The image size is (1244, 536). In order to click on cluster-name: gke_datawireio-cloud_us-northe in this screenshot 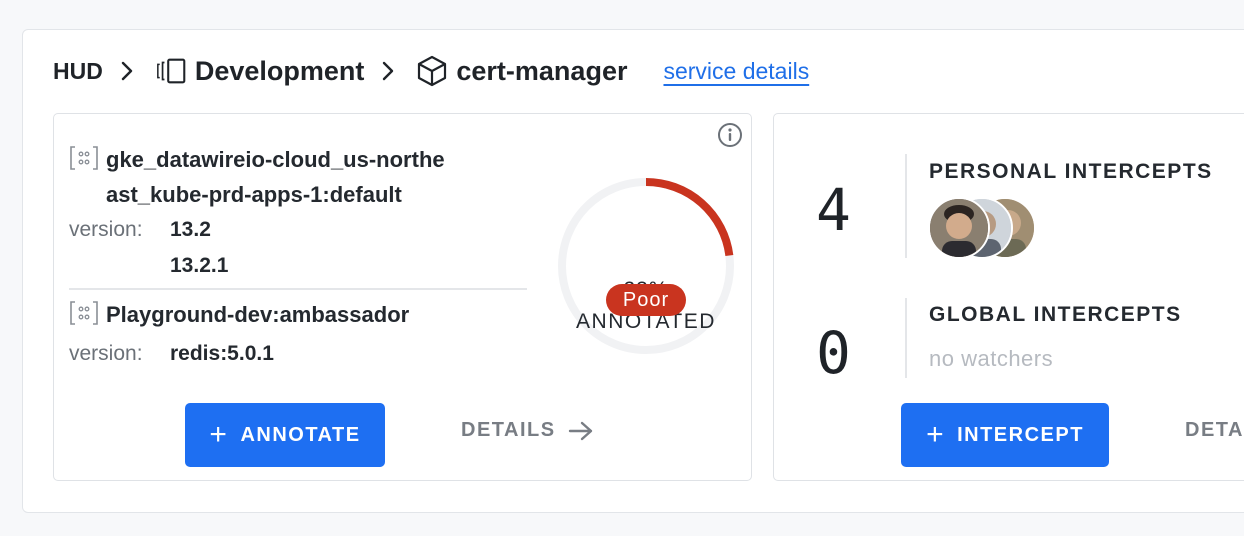, I will do `click(275, 159)`.